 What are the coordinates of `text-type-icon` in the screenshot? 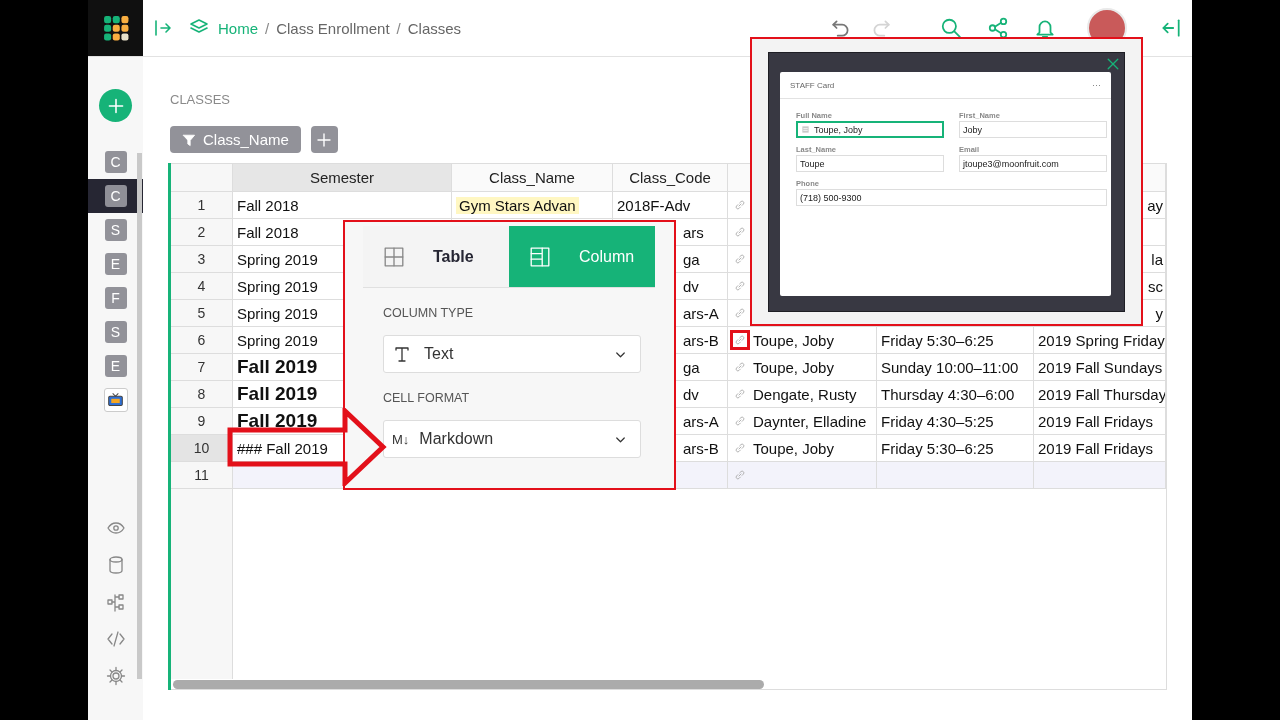 It's located at (402, 354).